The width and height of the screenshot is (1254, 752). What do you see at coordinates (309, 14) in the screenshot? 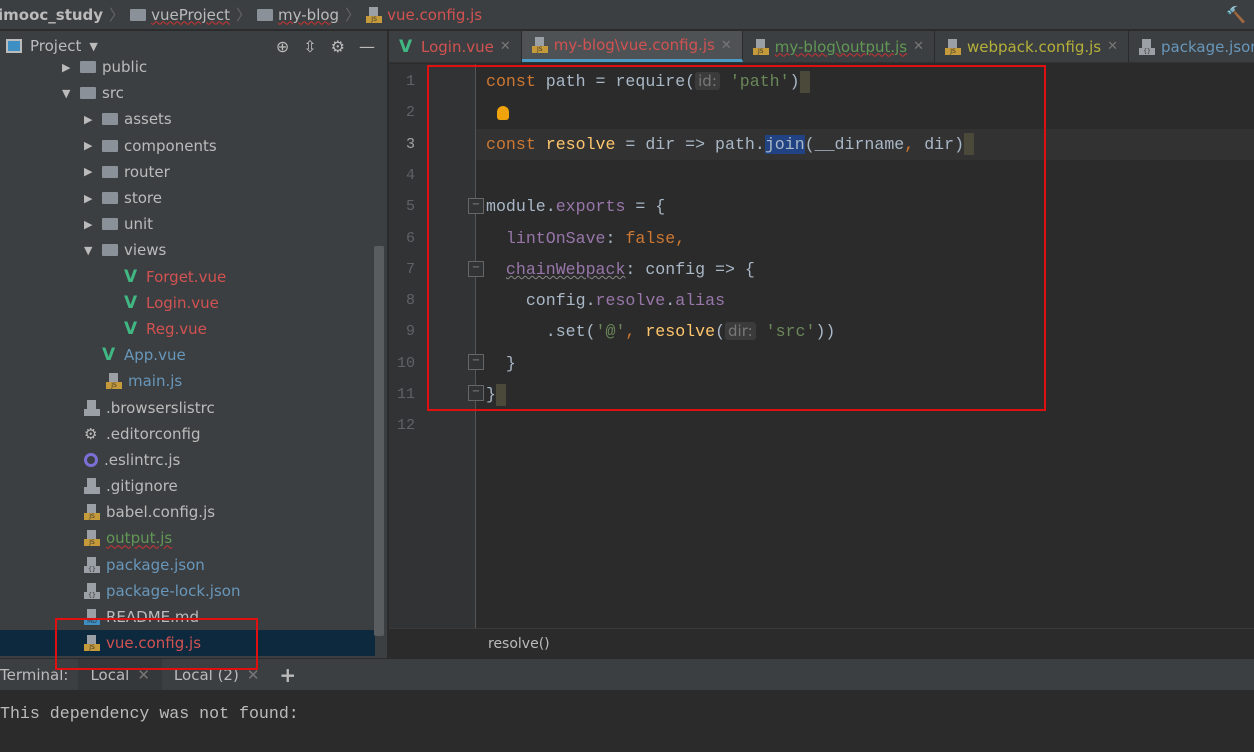
I see `breadcrumb-label: my-blog` at bounding box center [309, 14].